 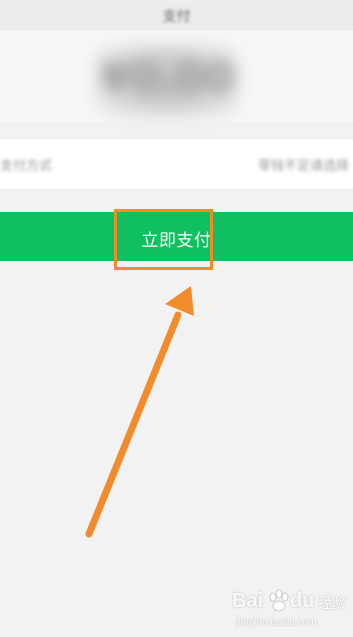 I want to click on pointer-arrow-icon, so click(x=139, y=412).